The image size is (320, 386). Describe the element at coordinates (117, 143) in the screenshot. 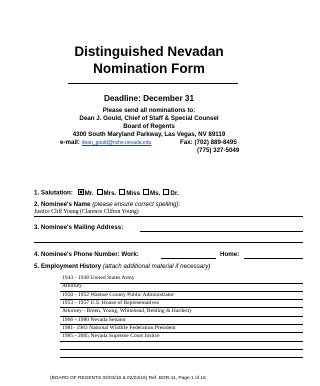

I see `email-link: dean_gould@nshe.nevada.edu` at that location.